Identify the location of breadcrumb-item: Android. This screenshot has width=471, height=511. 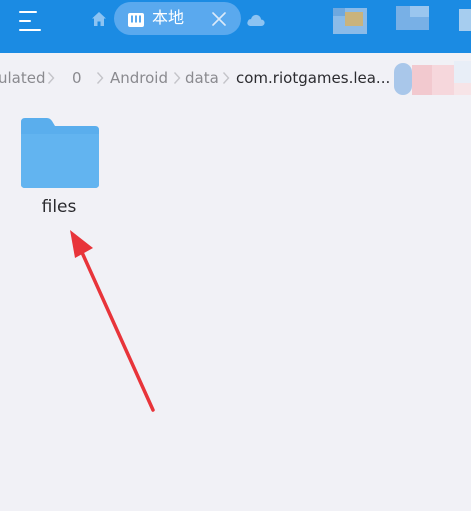
(139, 78).